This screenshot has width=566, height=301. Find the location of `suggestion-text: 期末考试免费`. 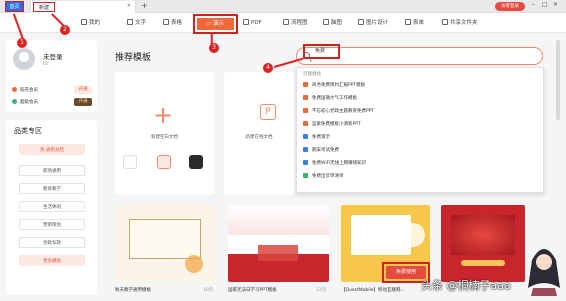

suggestion-text: 期末考试免费 is located at coordinates (325, 150).